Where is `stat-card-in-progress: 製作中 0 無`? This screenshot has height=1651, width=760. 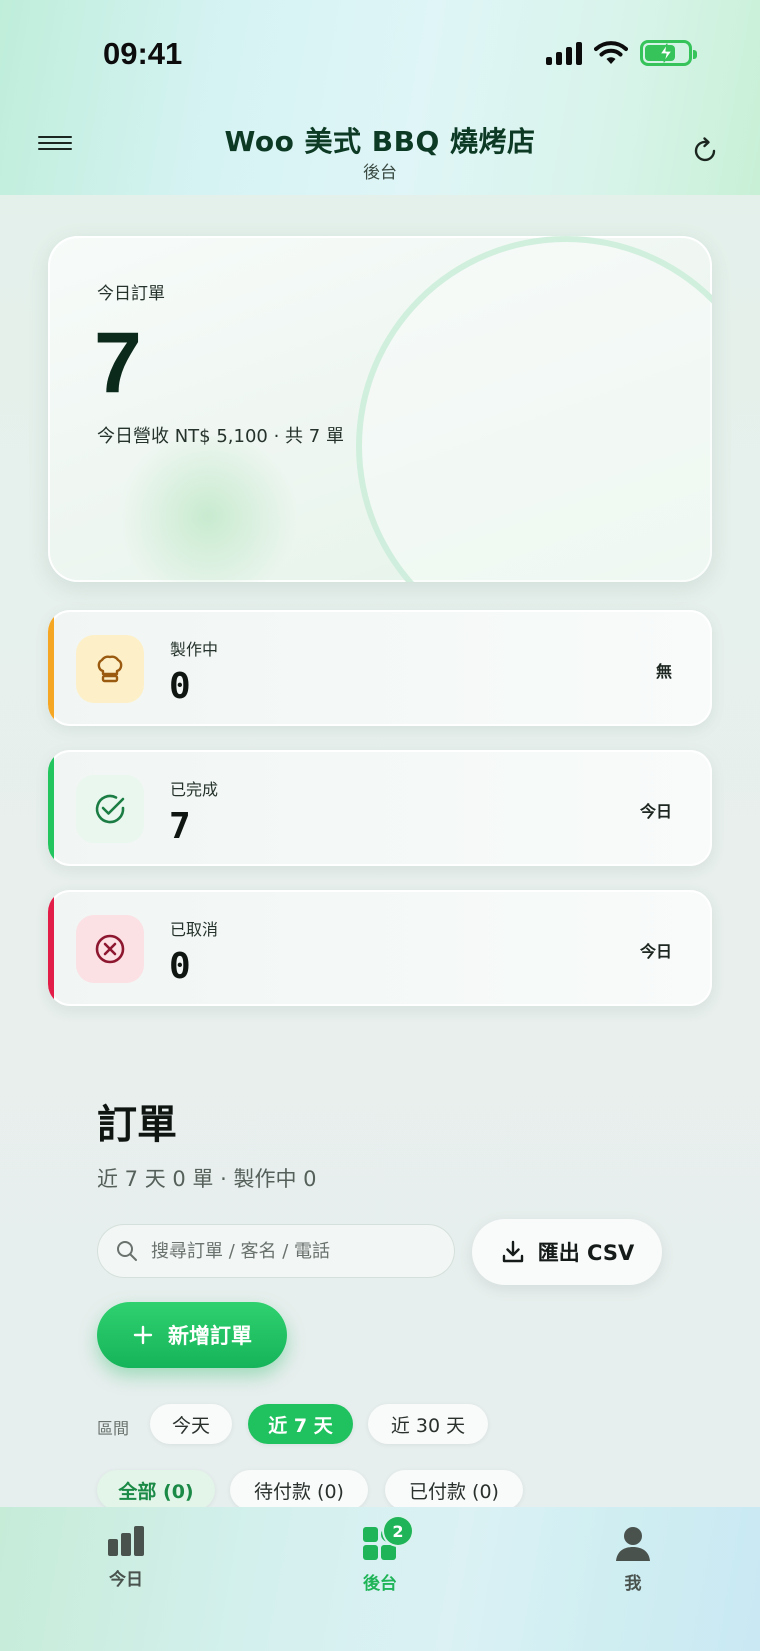
stat-card-in-progress: 製作中 0 無 is located at coordinates (380, 668).